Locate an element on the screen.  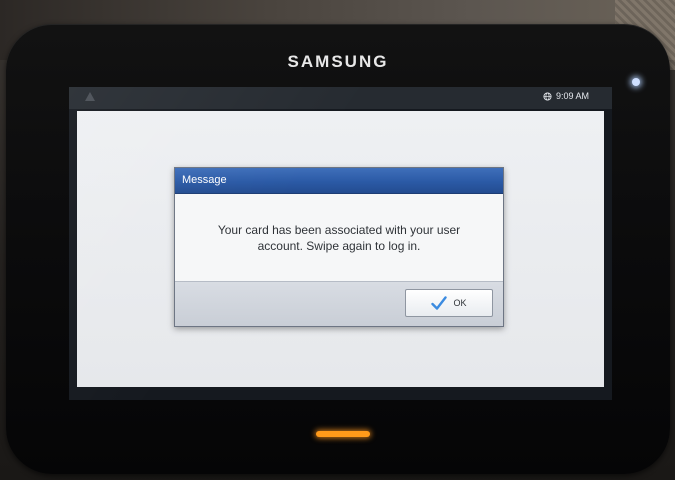
globe-icon is located at coordinates (547, 96).